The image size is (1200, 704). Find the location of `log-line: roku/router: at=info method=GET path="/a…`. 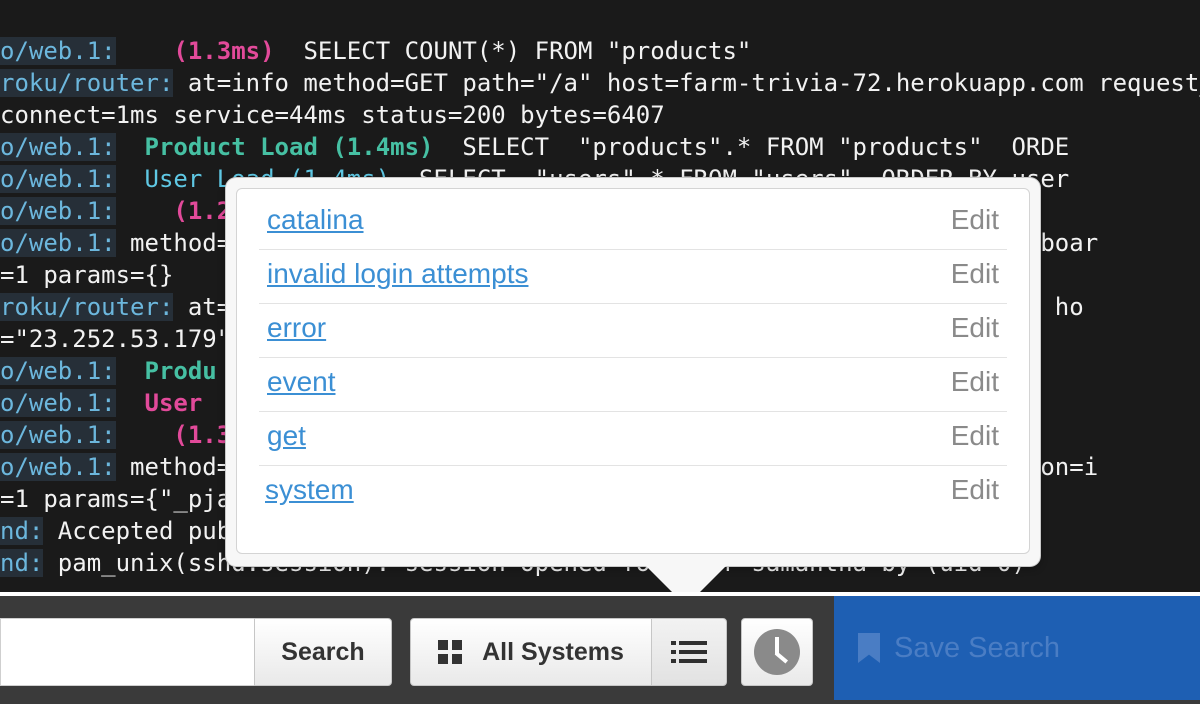

log-line: roku/router: at=info method=GET path="/a… is located at coordinates (600, 83).